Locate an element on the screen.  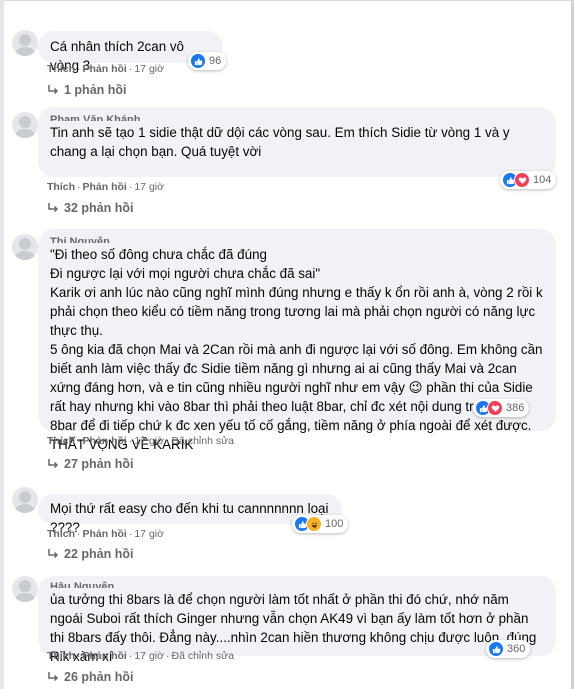
view-replies-link: 22 phản hồi is located at coordinates (90, 554).